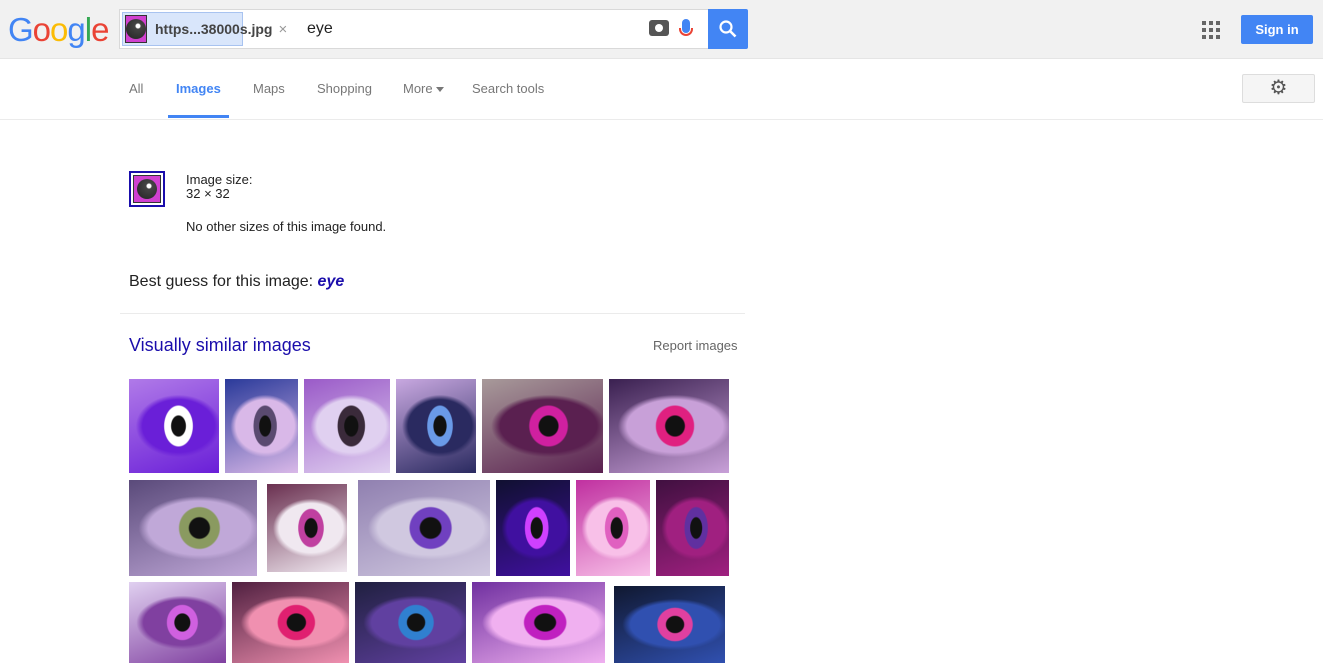  I want to click on tab-shopping: Shopping, so click(344, 88).